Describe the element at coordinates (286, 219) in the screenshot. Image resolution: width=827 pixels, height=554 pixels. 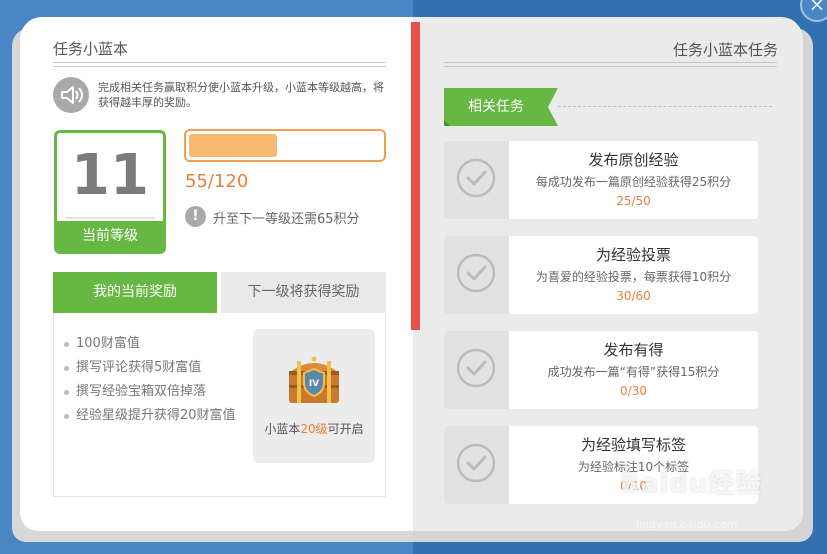
I see `next-level-hint: 升至下一等级还需65积分` at that location.